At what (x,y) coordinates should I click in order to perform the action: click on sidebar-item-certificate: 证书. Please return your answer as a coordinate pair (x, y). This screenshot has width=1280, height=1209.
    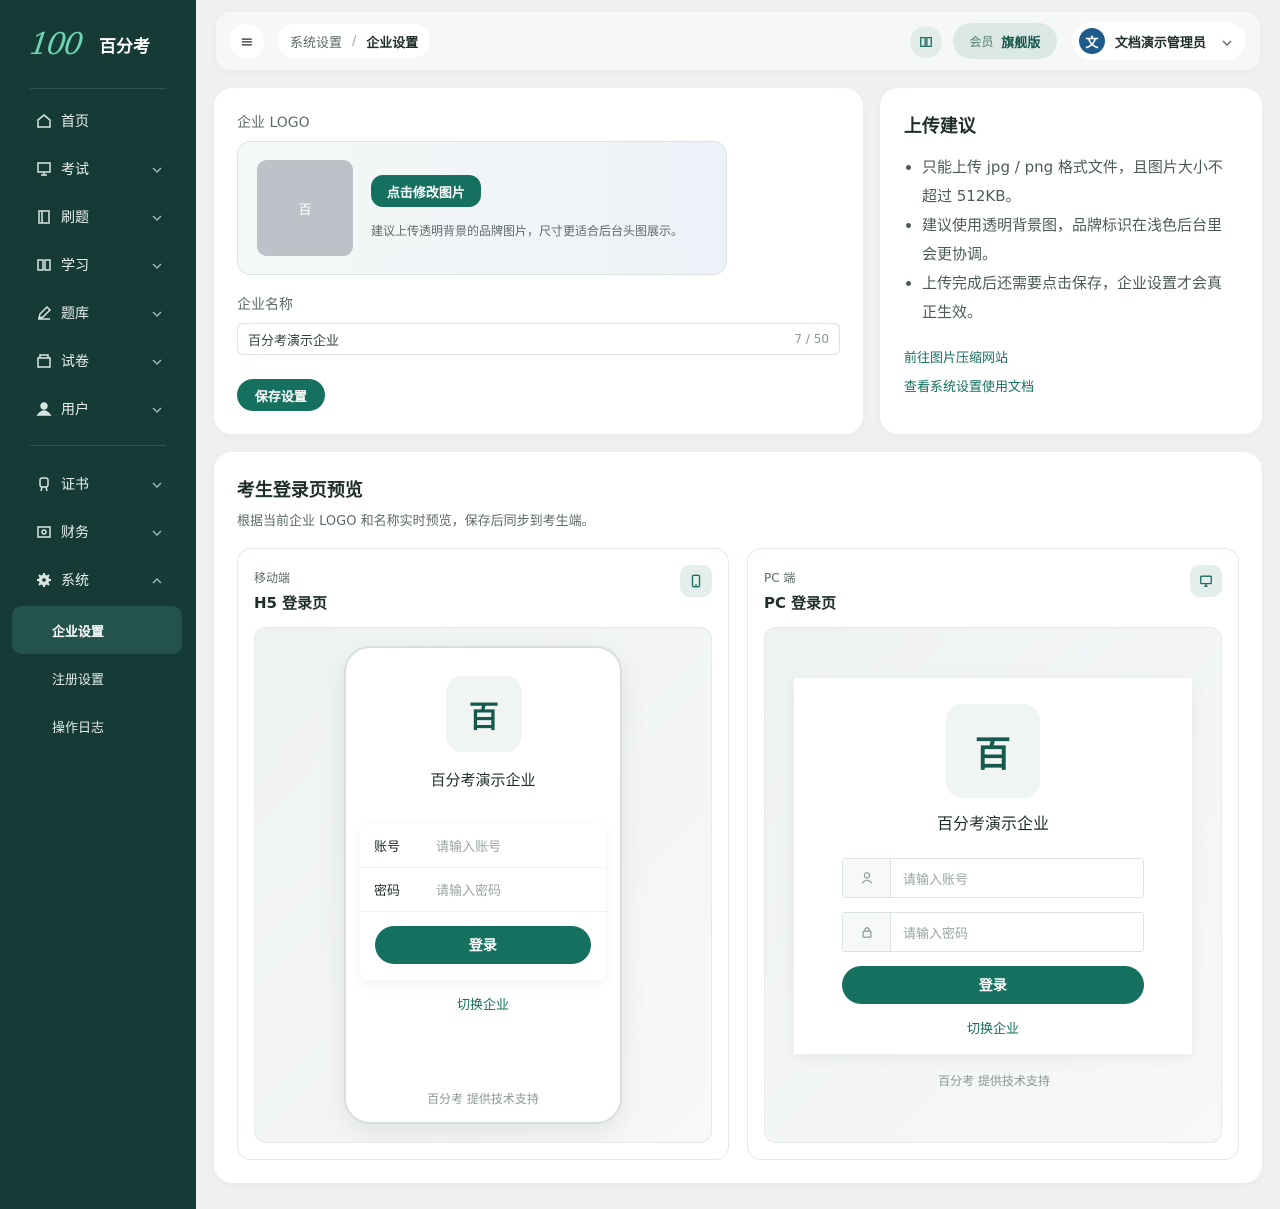
    Looking at the image, I should click on (98, 484).